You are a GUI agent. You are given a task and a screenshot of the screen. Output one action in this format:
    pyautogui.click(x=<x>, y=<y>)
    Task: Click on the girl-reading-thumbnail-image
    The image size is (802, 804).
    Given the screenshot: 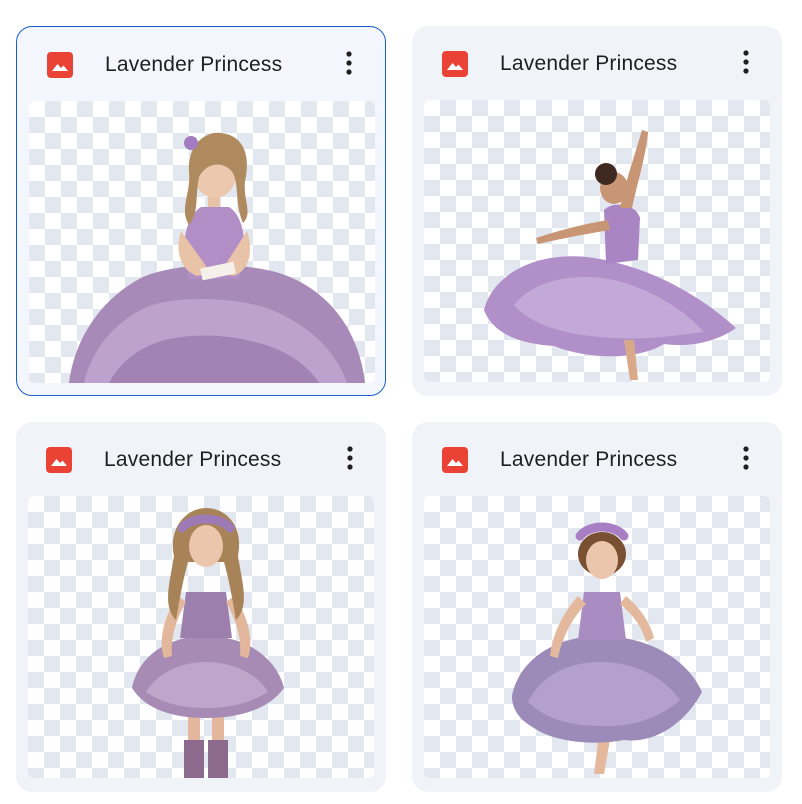 What is the action you would take?
    pyautogui.click(x=217, y=257)
    